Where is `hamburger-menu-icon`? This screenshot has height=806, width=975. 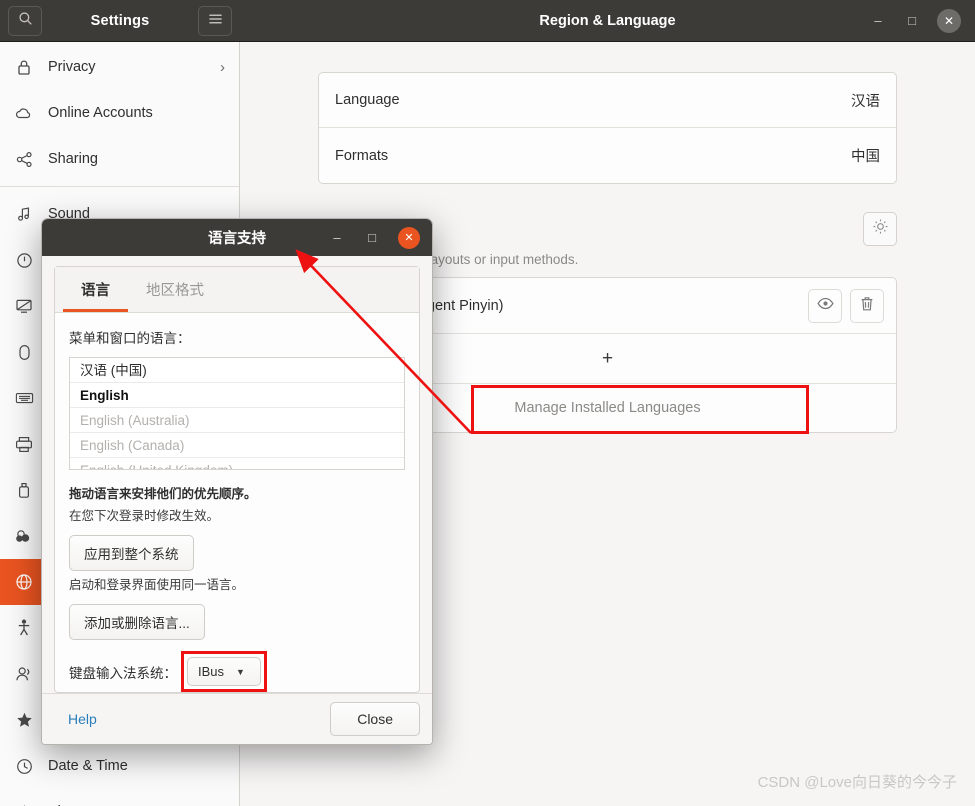
hamburger-menu-icon is located at coordinates (215, 21).